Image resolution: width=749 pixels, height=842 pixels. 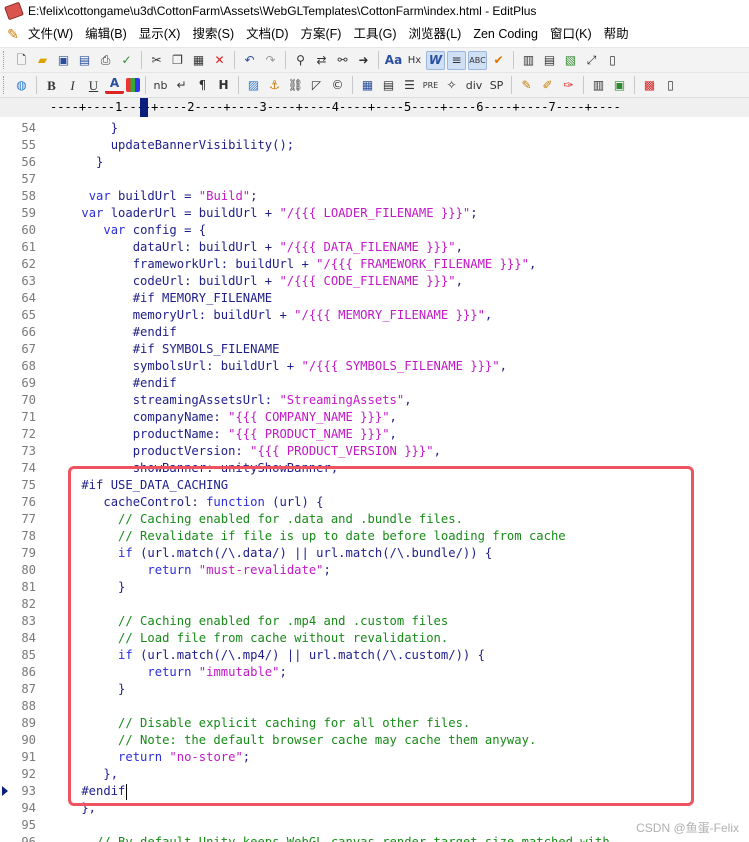 What do you see at coordinates (477, 60) in the screenshot?
I see `column-select-icon: ABC` at bounding box center [477, 60].